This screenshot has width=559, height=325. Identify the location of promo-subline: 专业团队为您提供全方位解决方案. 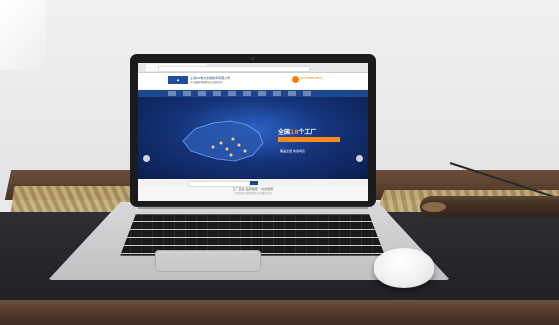
(253, 193).